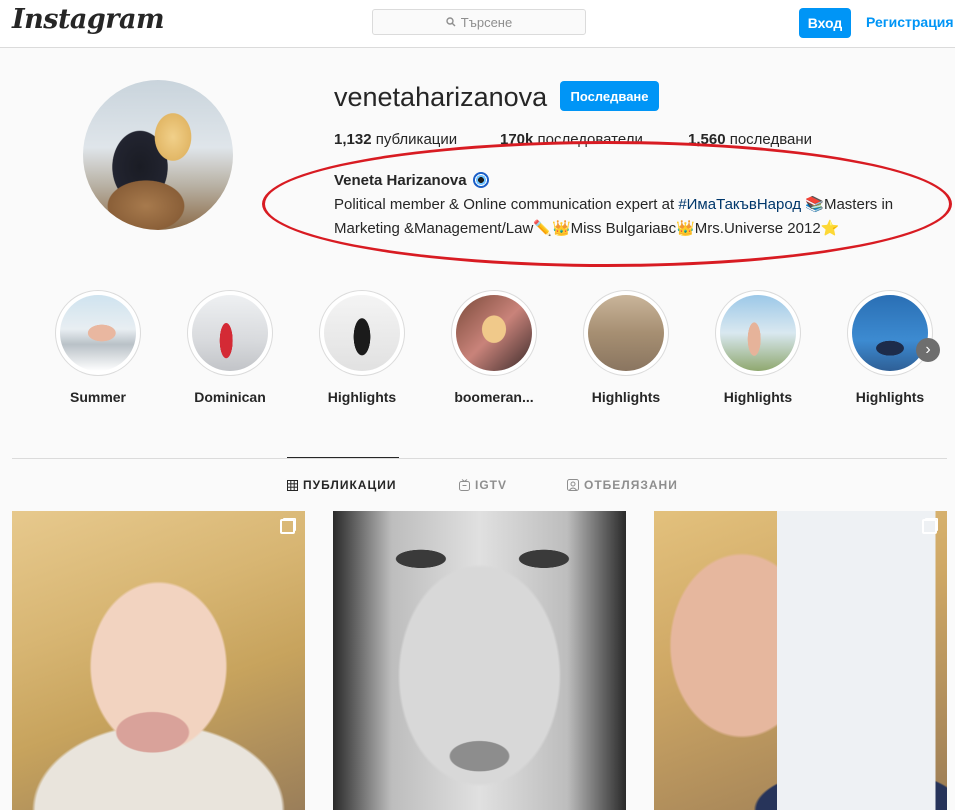 The width and height of the screenshot is (955, 810). What do you see at coordinates (464, 485) in the screenshot?
I see `igtv-icon` at bounding box center [464, 485].